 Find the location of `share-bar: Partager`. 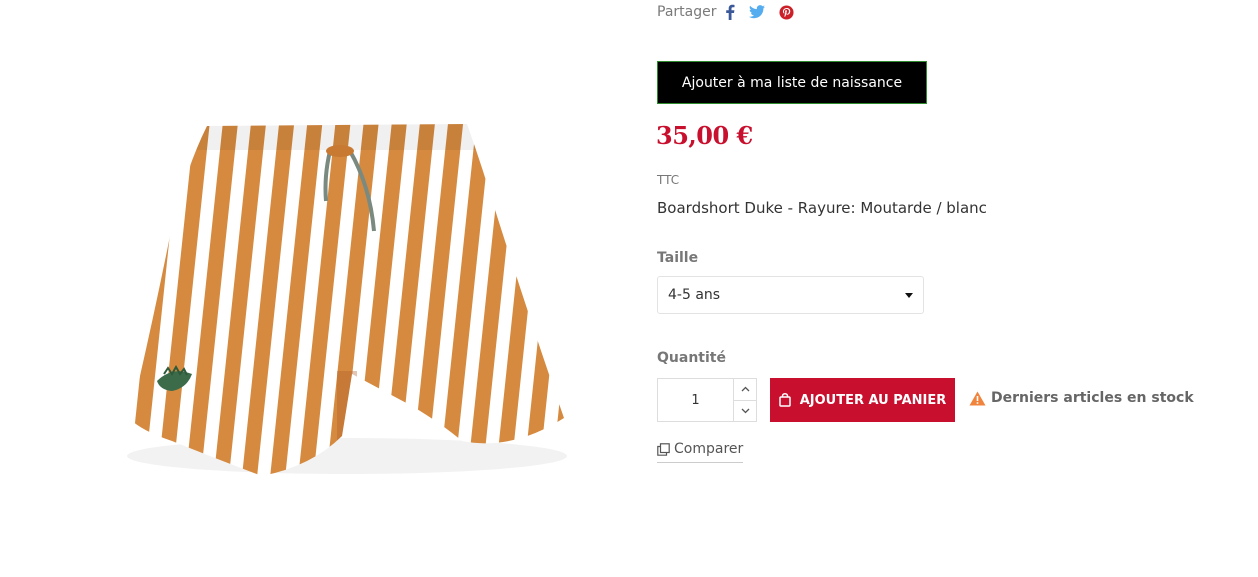

share-bar: Partager is located at coordinates (732, 12).